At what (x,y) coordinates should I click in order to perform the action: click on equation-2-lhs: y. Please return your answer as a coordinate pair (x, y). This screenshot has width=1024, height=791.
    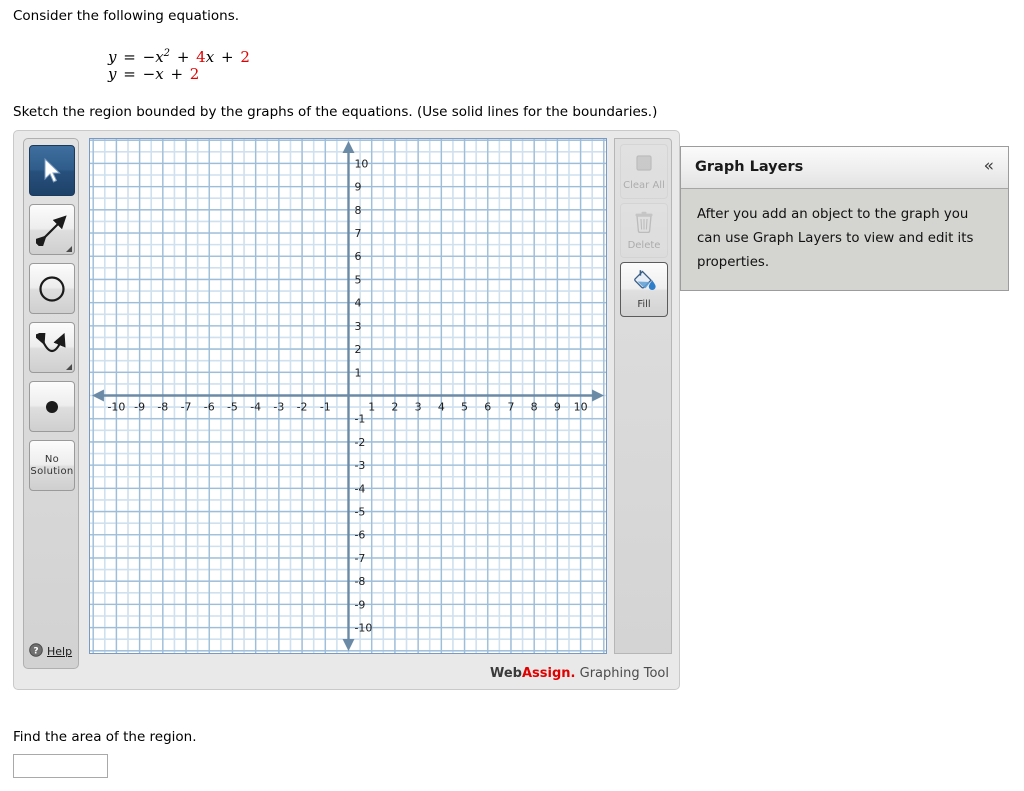
    Looking at the image, I should click on (112, 74).